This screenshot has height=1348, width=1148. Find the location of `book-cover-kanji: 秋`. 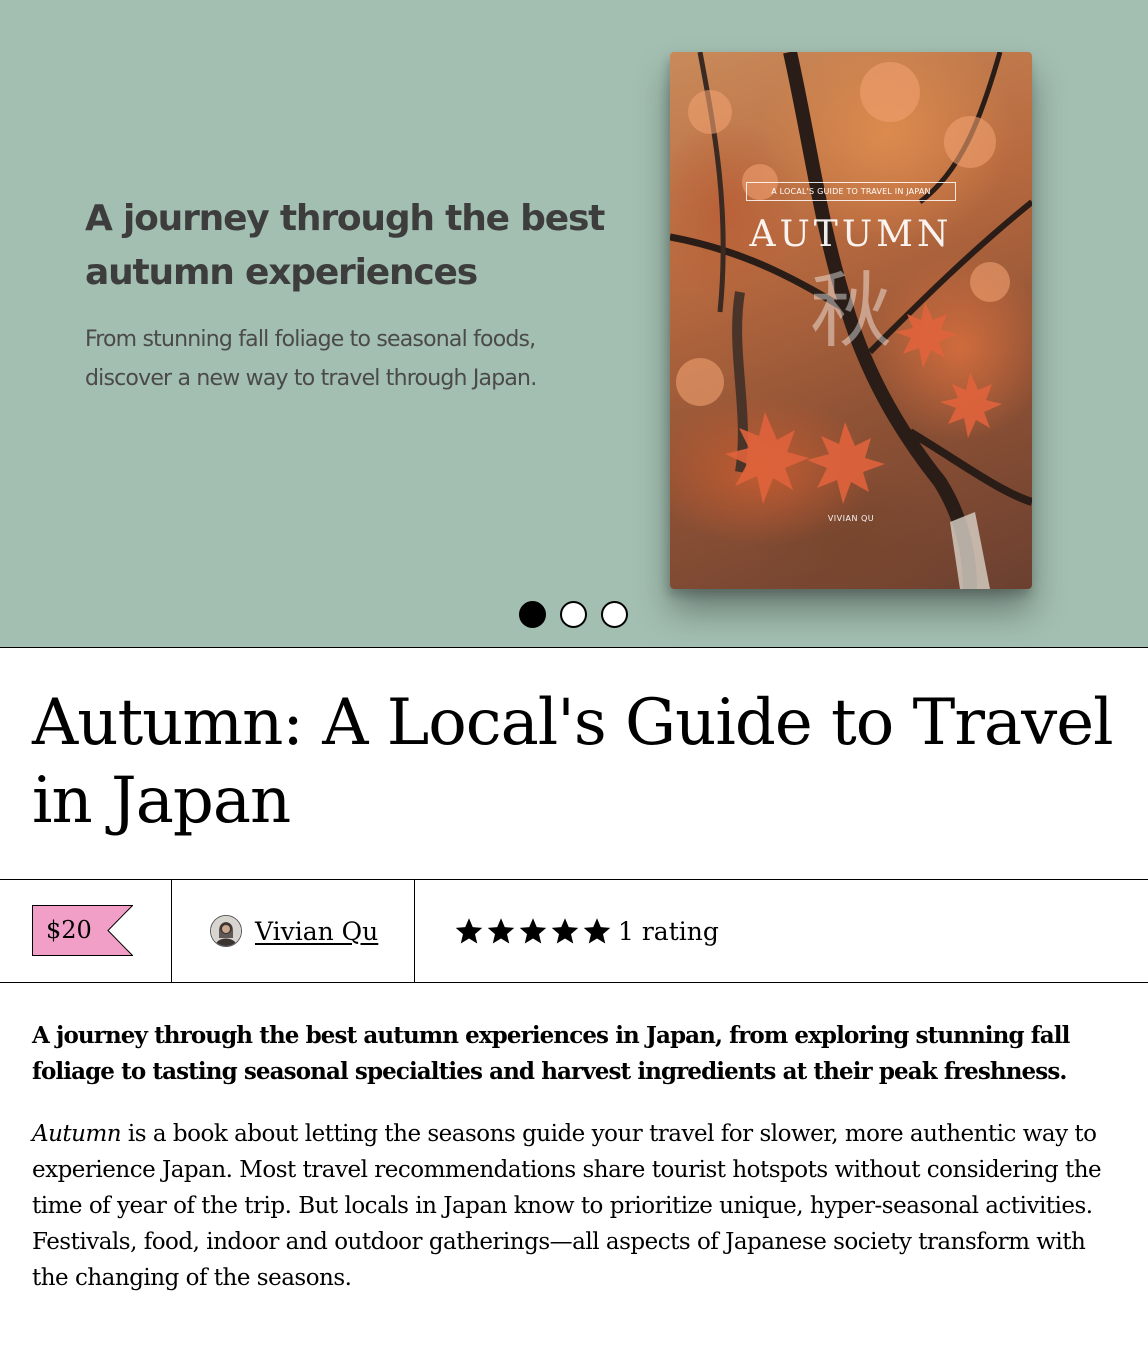

book-cover-kanji: 秋 is located at coordinates (850, 311).